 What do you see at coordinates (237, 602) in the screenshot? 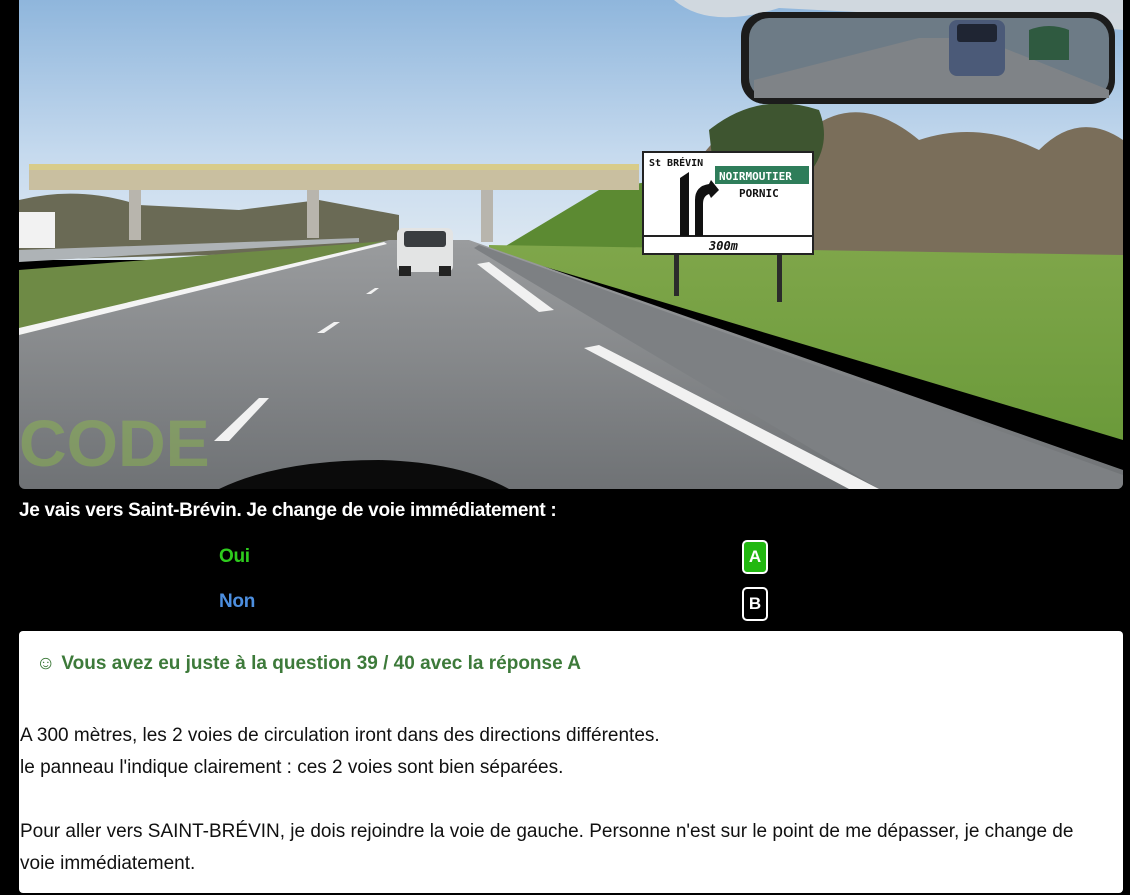
I see `answer-b-label: Non` at bounding box center [237, 602].